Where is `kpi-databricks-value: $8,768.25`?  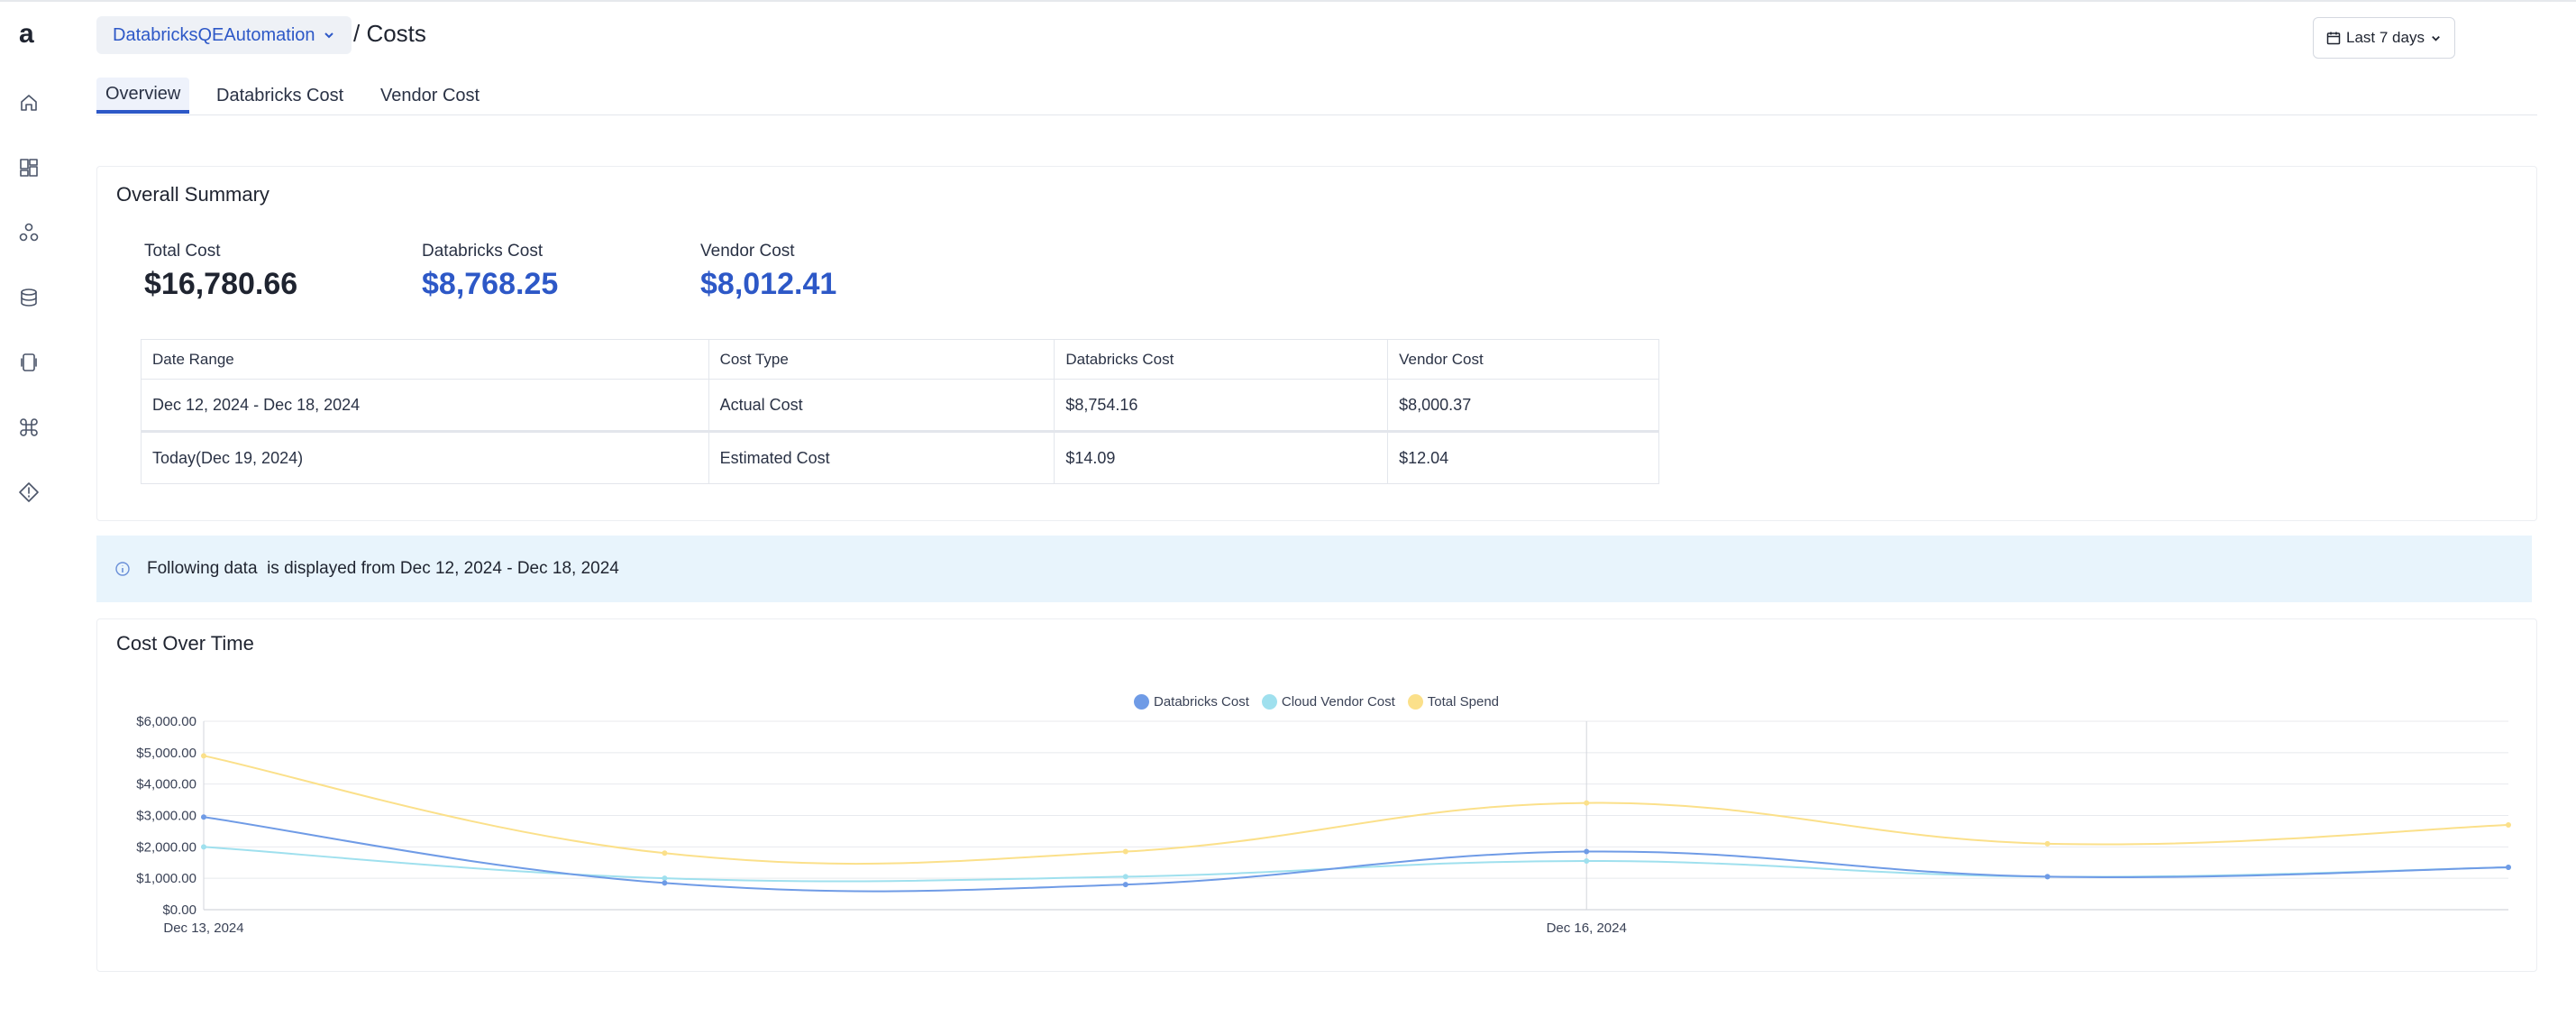 kpi-databricks-value: $8,768.25 is located at coordinates (490, 284).